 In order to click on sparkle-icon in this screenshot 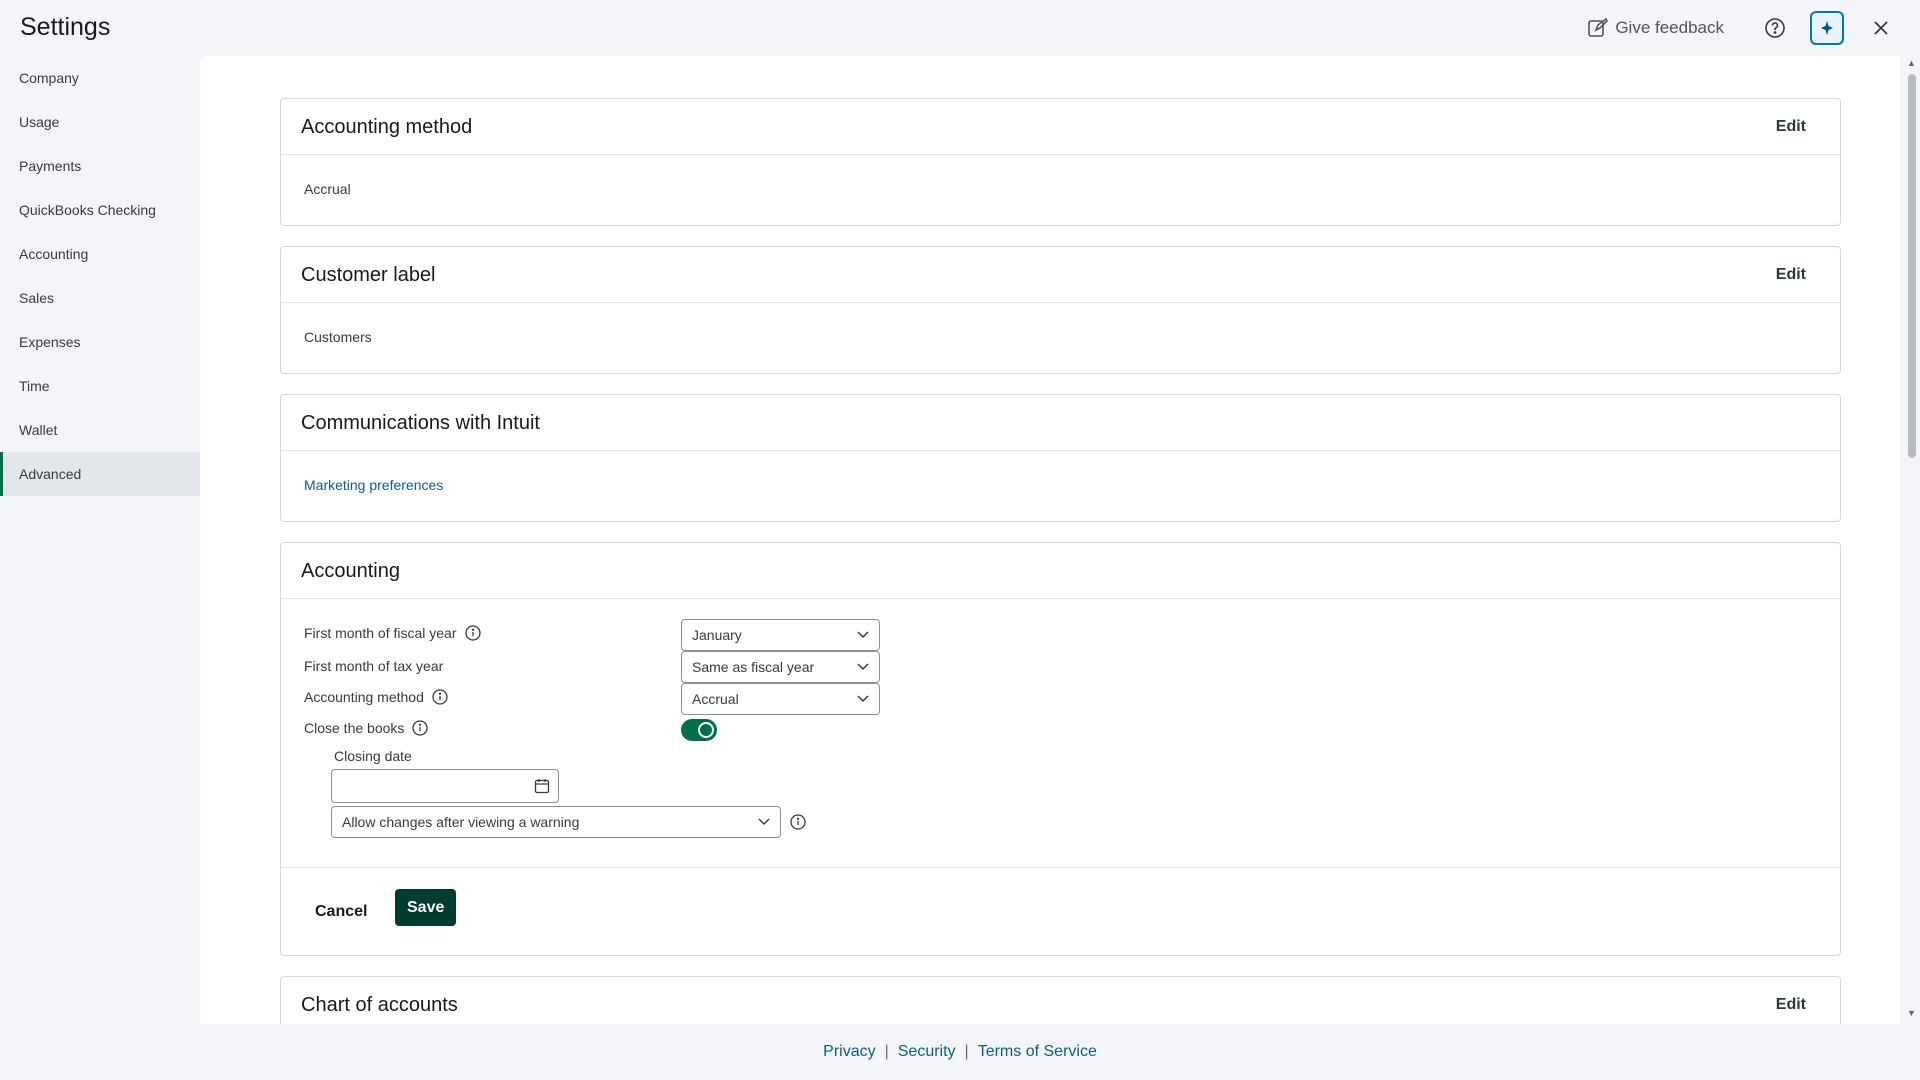, I will do `click(1827, 28)`.